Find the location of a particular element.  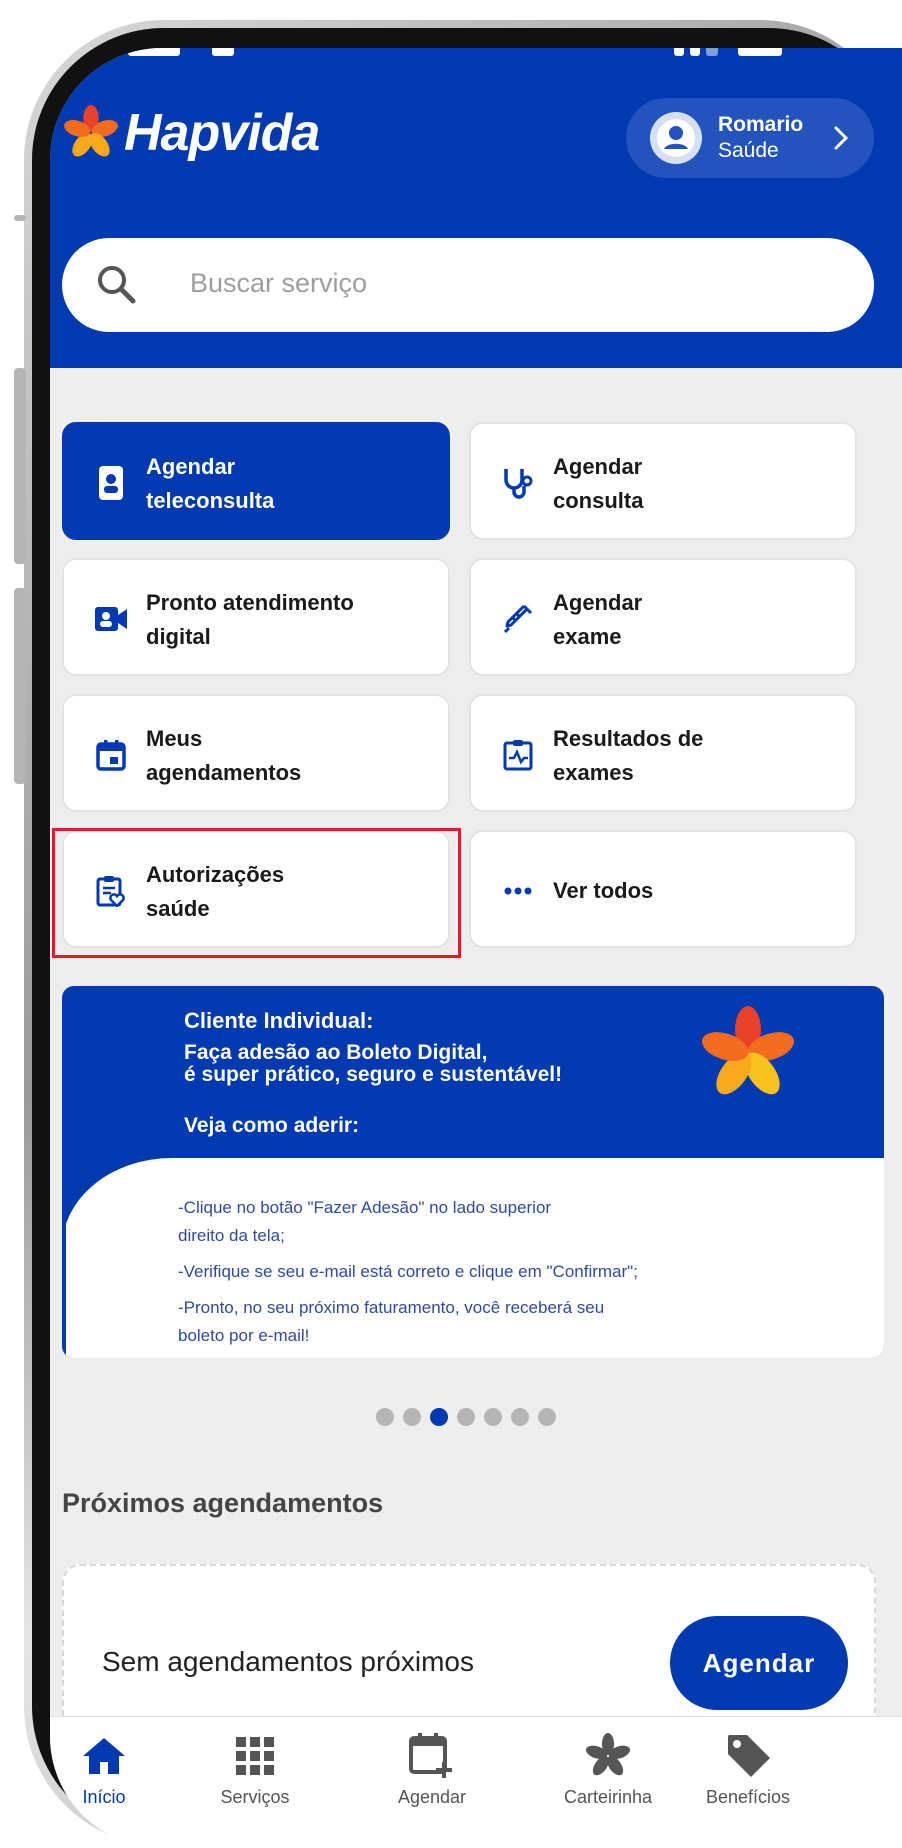

service-pronto-atendimento: Pronto atendimento digital is located at coordinates (256, 617).